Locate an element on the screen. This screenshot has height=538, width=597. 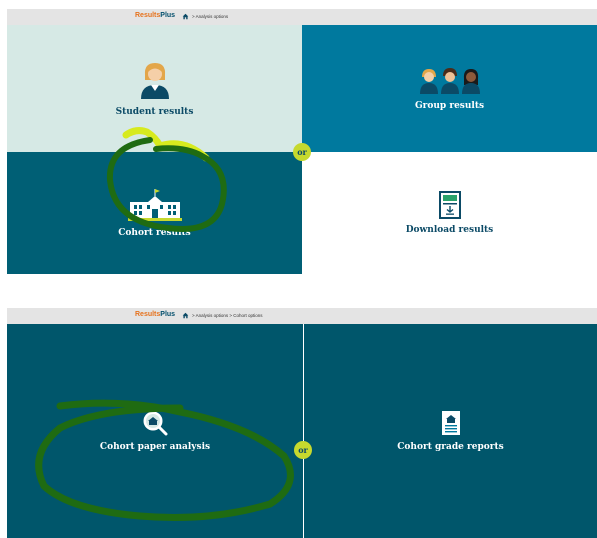
cohort-results-tile: Cohort results is located at coordinates (154, 213).